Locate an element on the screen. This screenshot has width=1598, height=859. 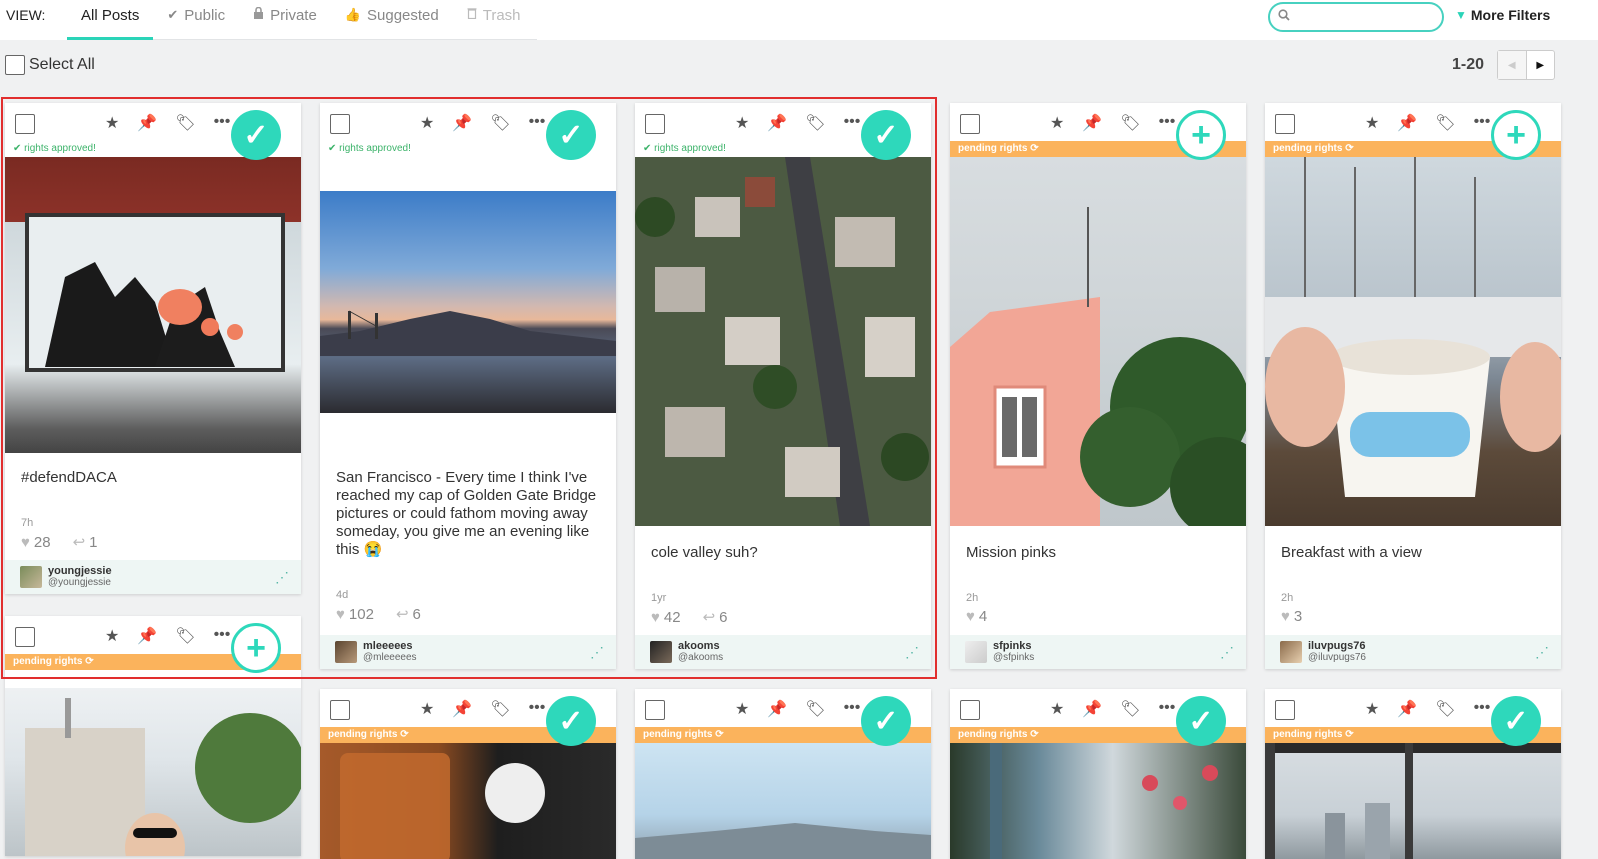
search-input is located at coordinates (1364, 17).